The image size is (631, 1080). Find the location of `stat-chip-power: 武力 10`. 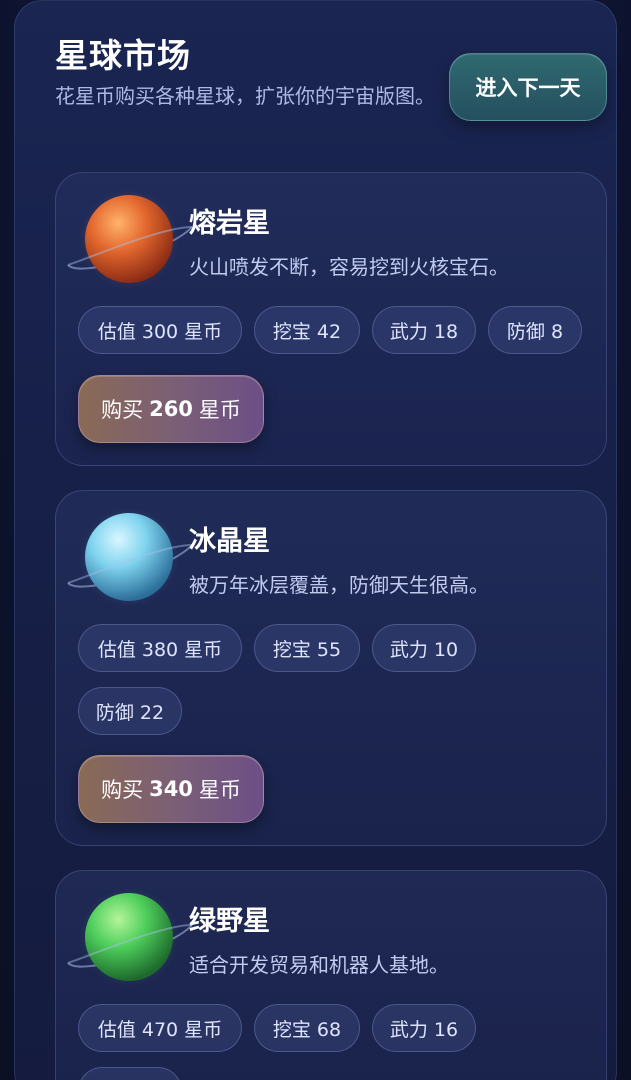

stat-chip-power: 武力 10 is located at coordinates (424, 648).